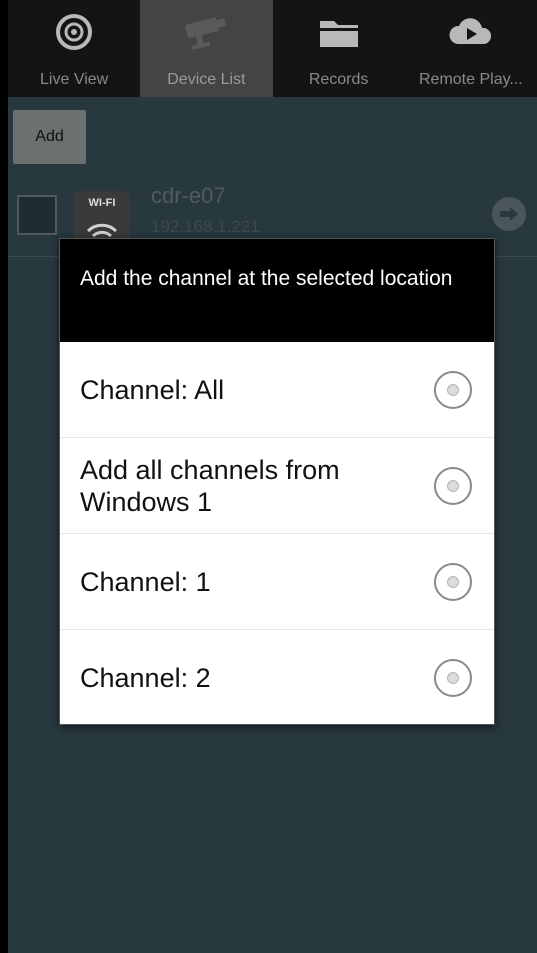  Describe the element at coordinates (277, 582) in the screenshot. I see `option-channel-1: Channel: 1` at that location.